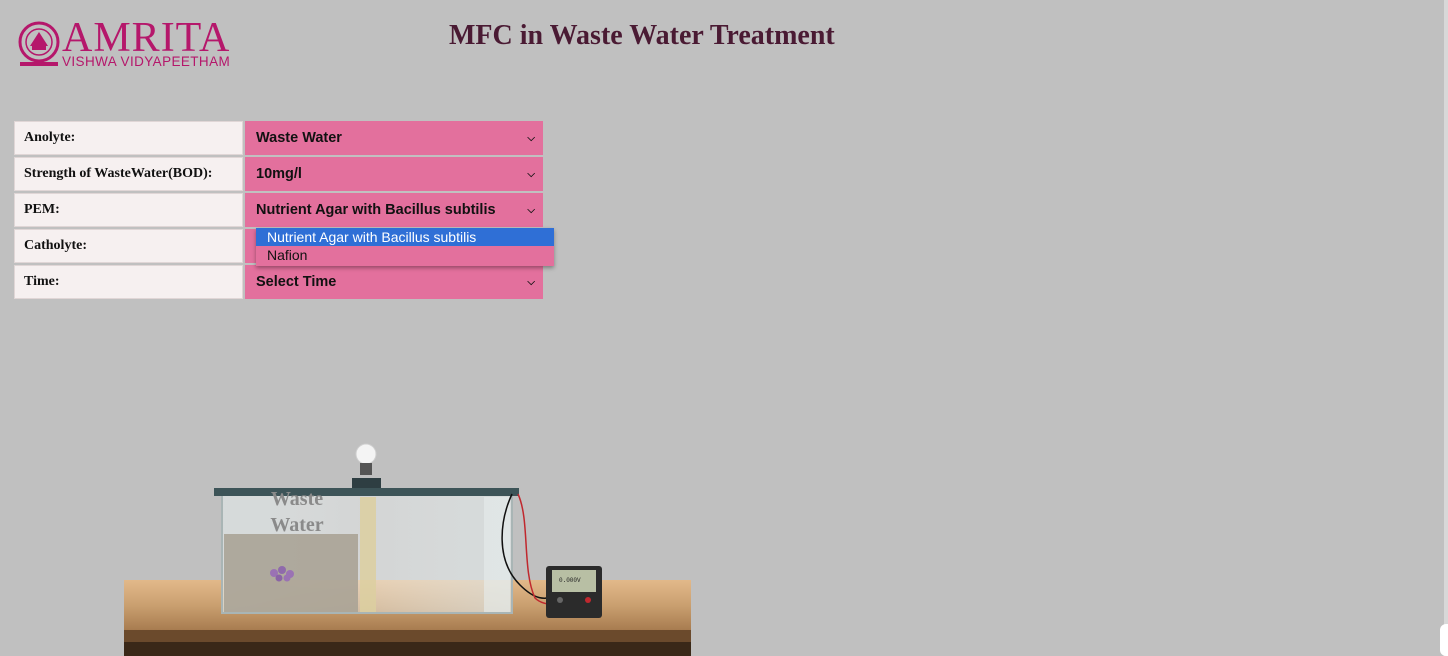 The width and height of the screenshot is (1448, 656). What do you see at coordinates (296, 282) in the screenshot?
I see `time-select-value: Select Time` at bounding box center [296, 282].